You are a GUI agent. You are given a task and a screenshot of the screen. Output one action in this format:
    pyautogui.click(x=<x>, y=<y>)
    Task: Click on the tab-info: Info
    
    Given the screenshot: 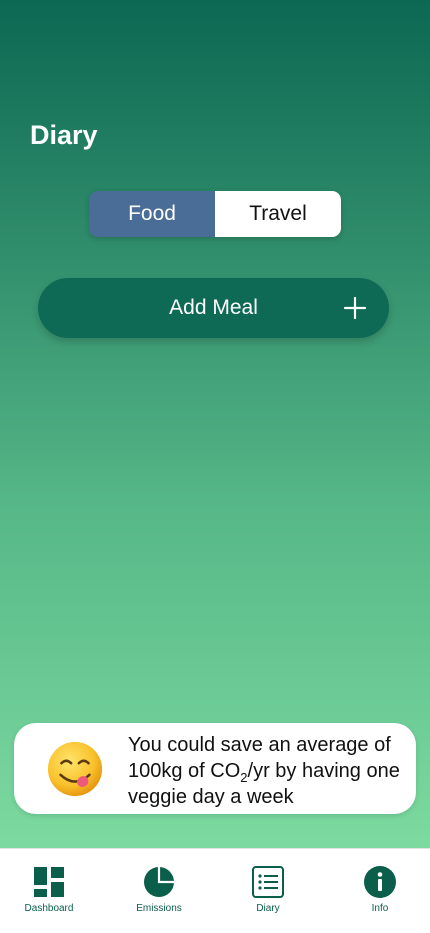 What is the action you would take?
    pyautogui.click(x=380, y=889)
    